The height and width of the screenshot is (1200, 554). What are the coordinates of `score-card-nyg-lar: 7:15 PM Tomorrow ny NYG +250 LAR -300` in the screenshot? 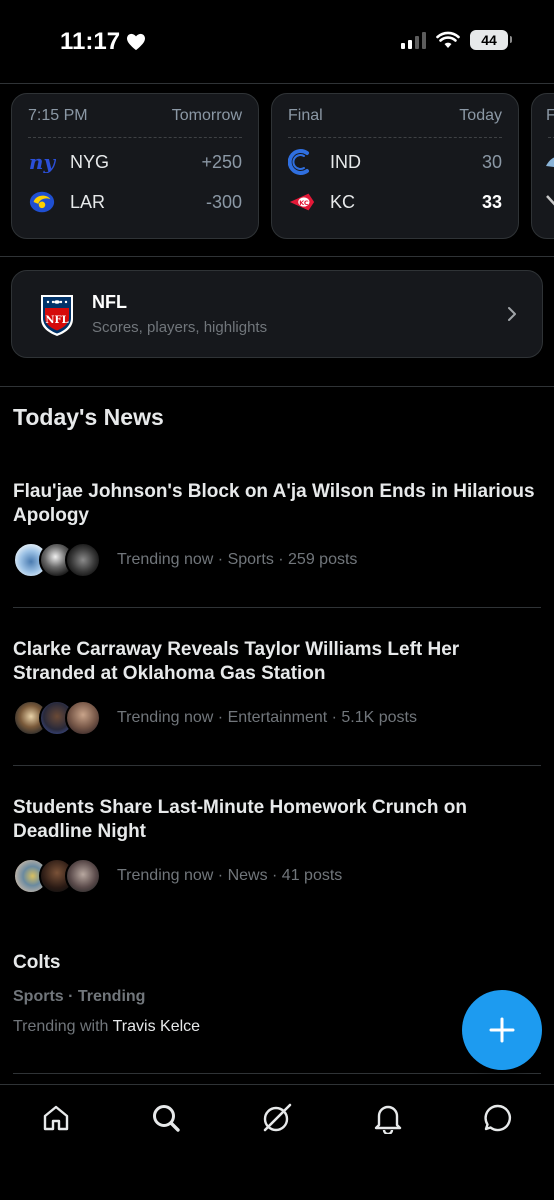 It's located at (135, 166).